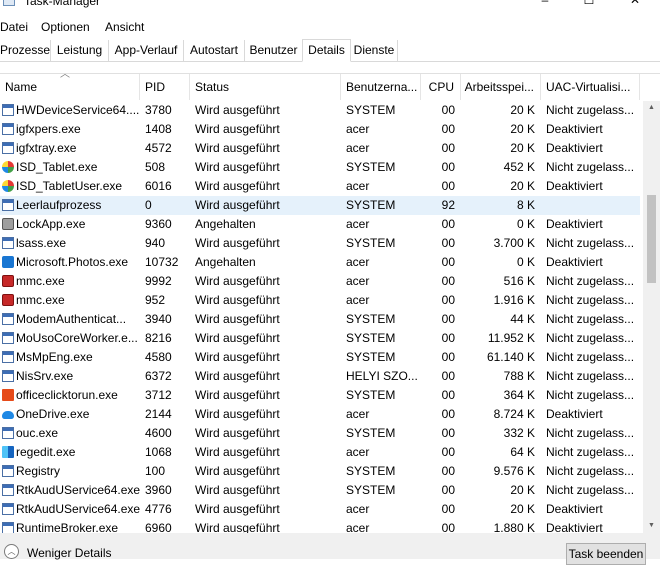 This screenshot has height=565, width=660. What do you see at coordinates (158, 490) in the screenshot?
I see `cell-pid: 3960` at bounding box center [158, 490].